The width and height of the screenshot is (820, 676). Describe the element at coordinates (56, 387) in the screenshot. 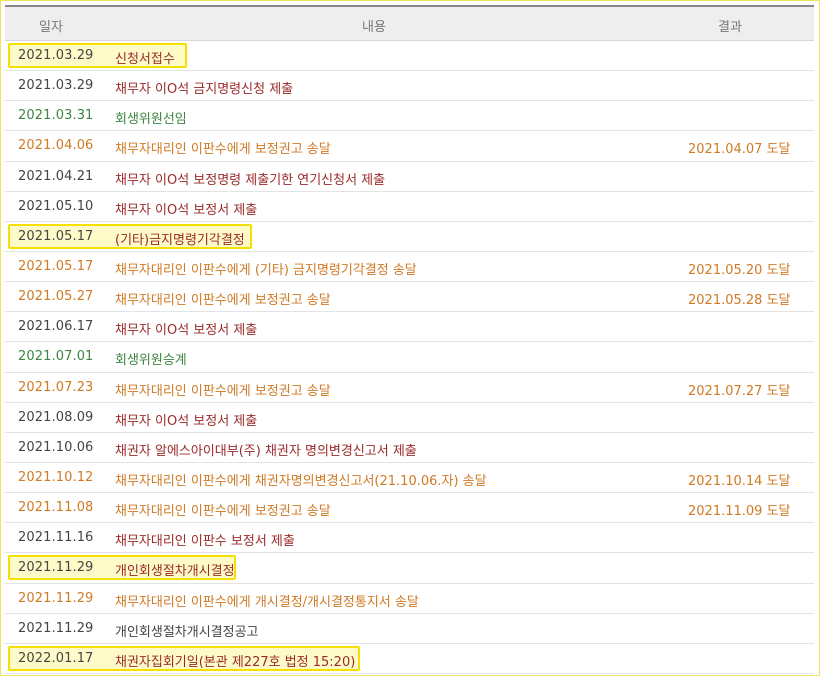

I see `row-date: 2021.07.23` at that location.